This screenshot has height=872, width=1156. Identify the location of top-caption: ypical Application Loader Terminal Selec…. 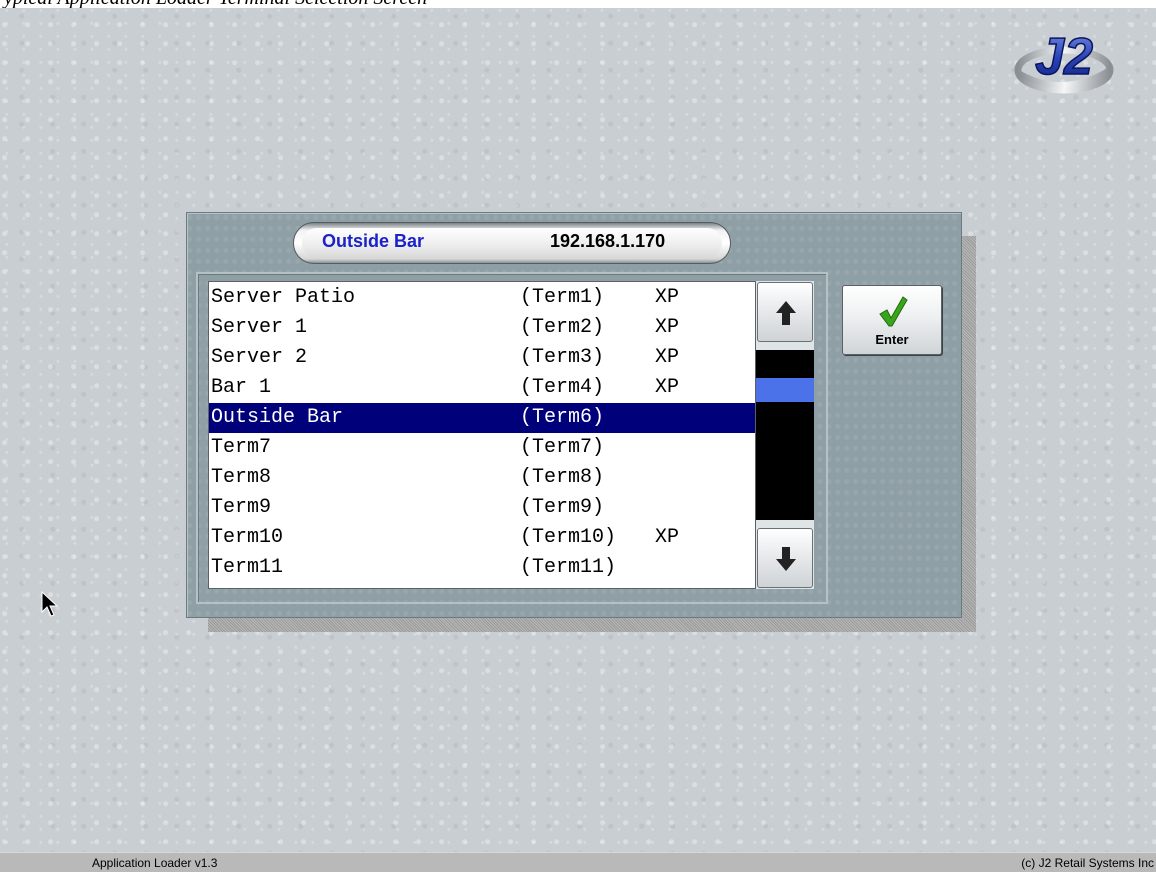
(215, 4).